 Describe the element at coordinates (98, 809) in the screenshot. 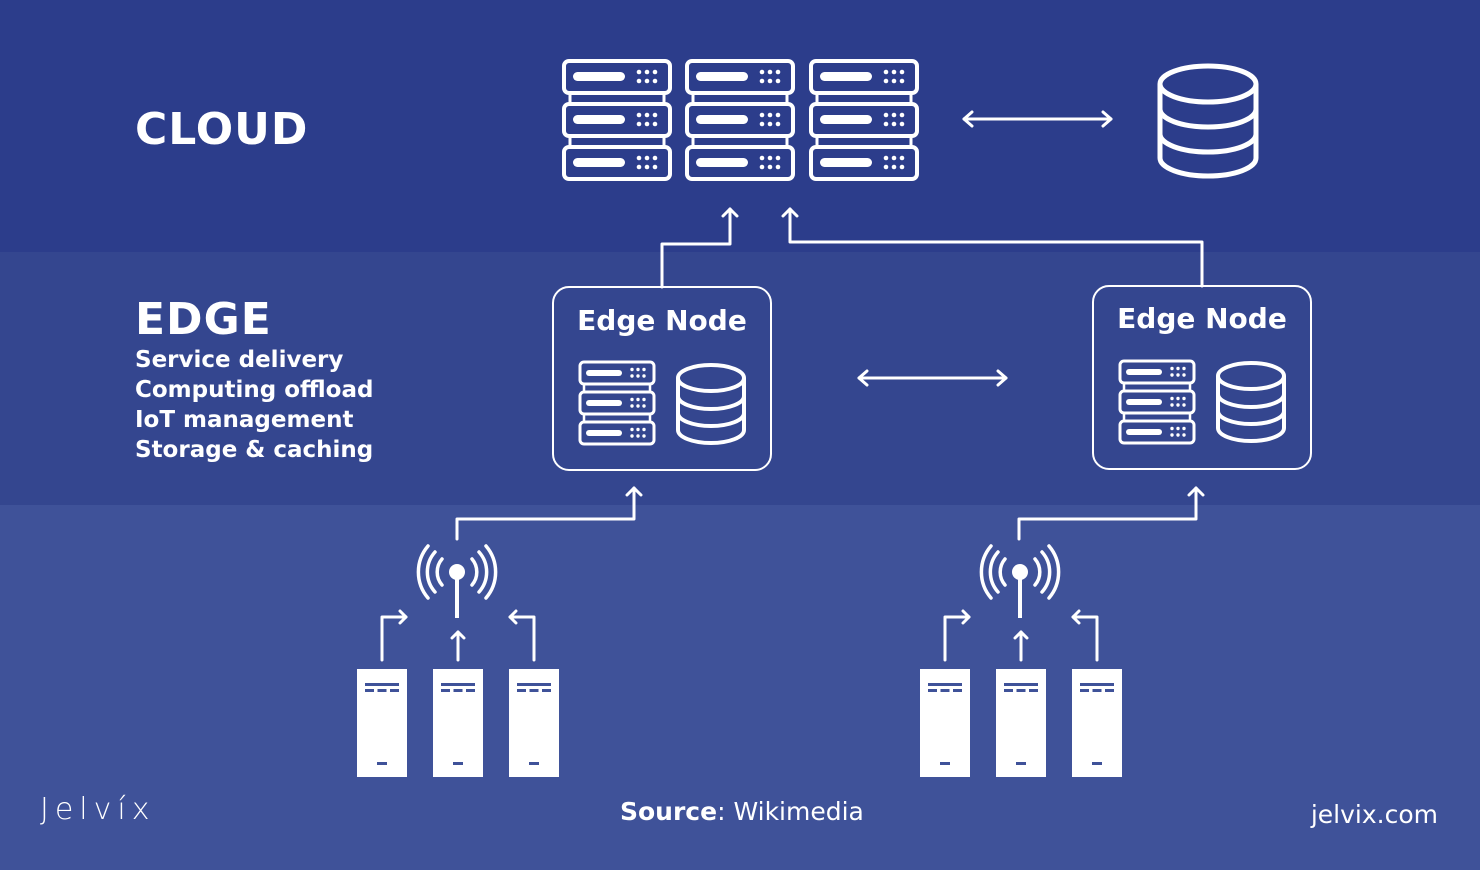

I see `jelvix-logo: Jelvíx` at that location.